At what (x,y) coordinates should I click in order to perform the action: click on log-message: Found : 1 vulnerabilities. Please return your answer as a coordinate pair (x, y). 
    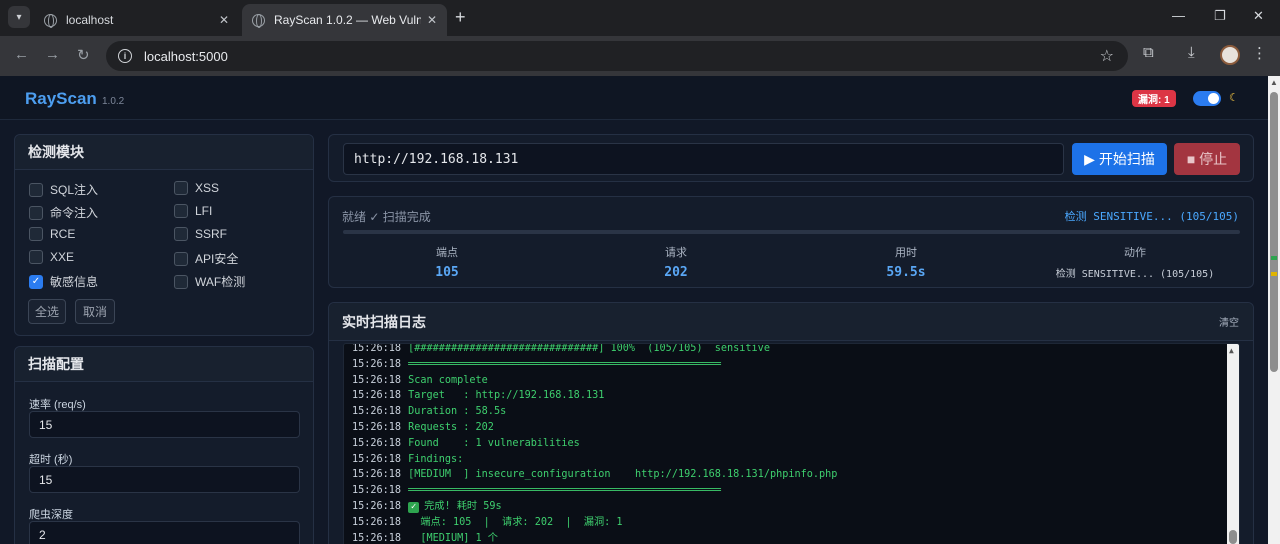
    Looking at the image, I should click on (494, 443).